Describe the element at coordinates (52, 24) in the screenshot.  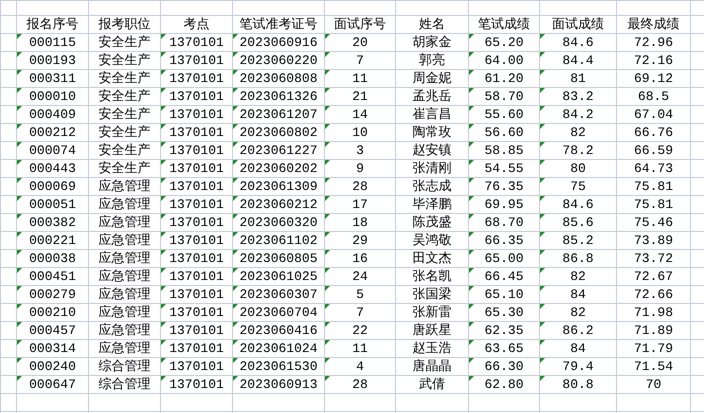
I see `column-header: 报名序号` at that location.